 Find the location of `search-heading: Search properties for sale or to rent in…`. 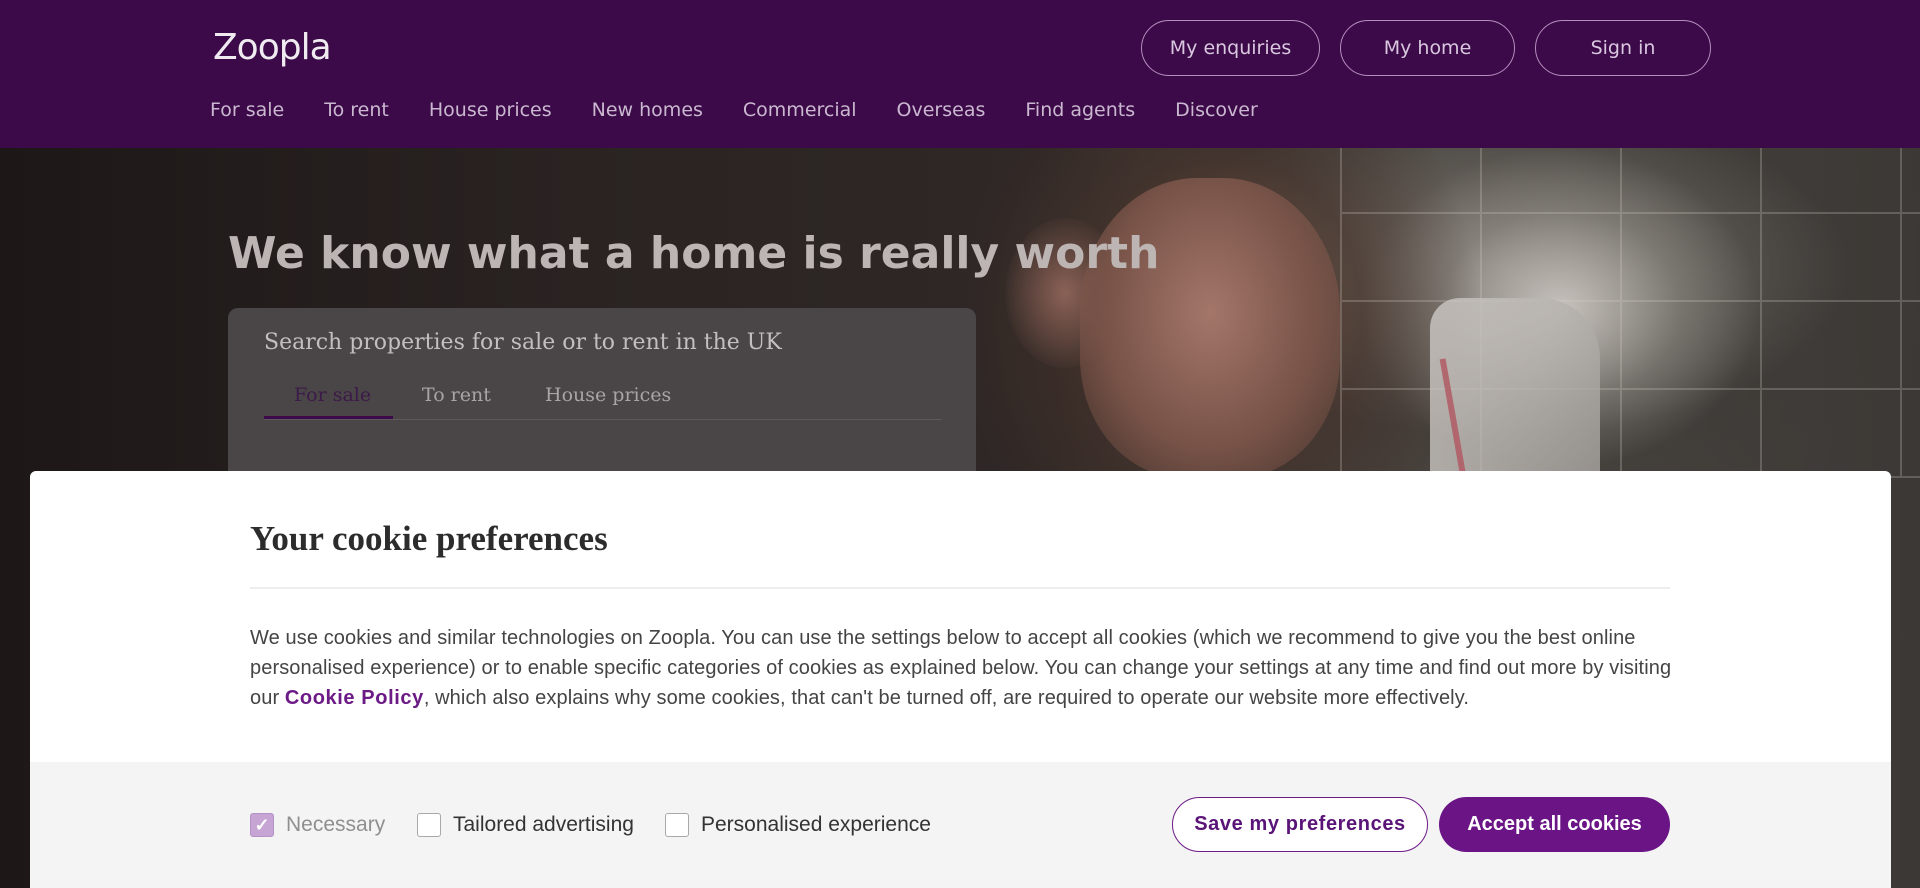

search-heading: Search properties for sale or to rent in… is located at coordinates (523, 342).